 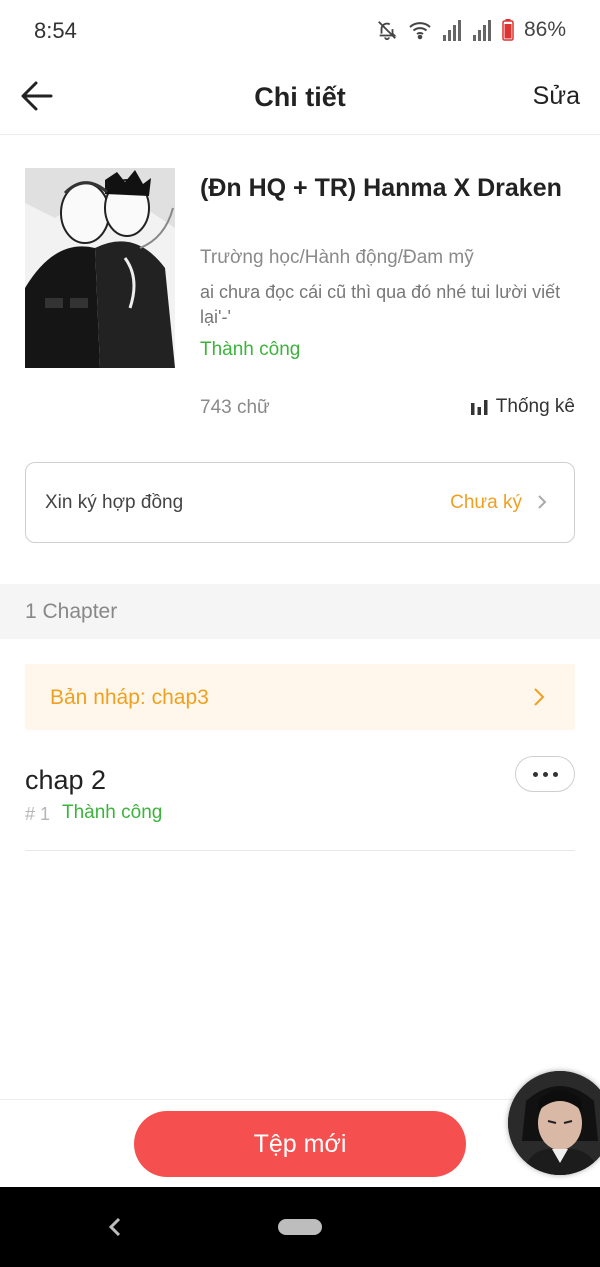 I want to click on page-title: Chi tiết, so click(x=300, y=97).